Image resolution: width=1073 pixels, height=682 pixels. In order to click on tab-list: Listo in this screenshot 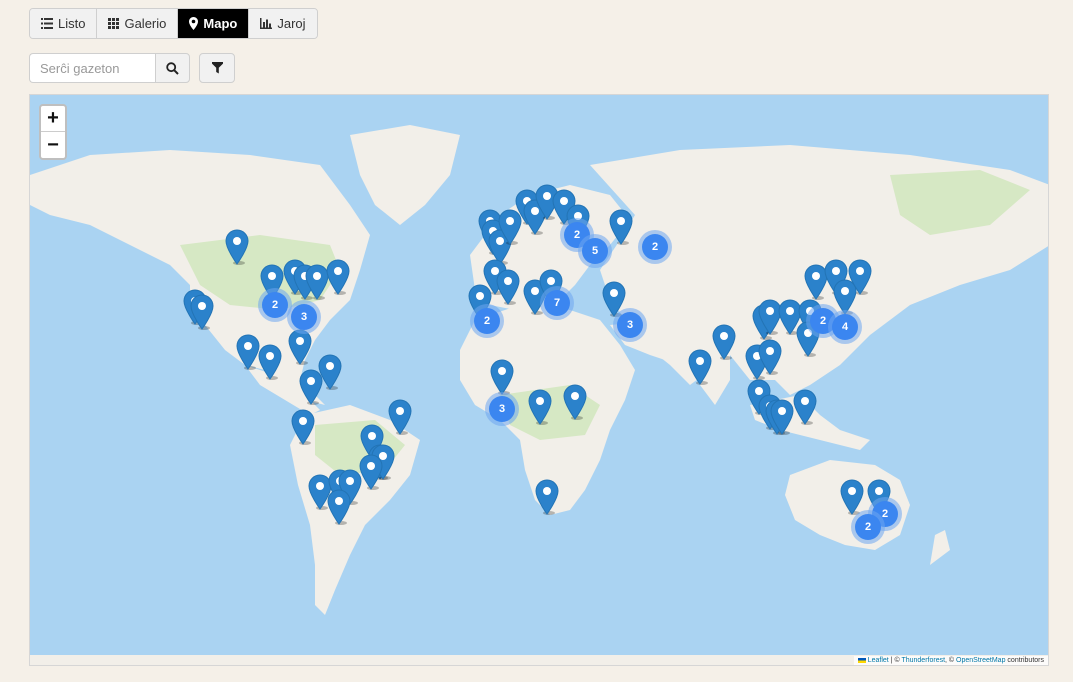, I will do `click(64, 23)`.